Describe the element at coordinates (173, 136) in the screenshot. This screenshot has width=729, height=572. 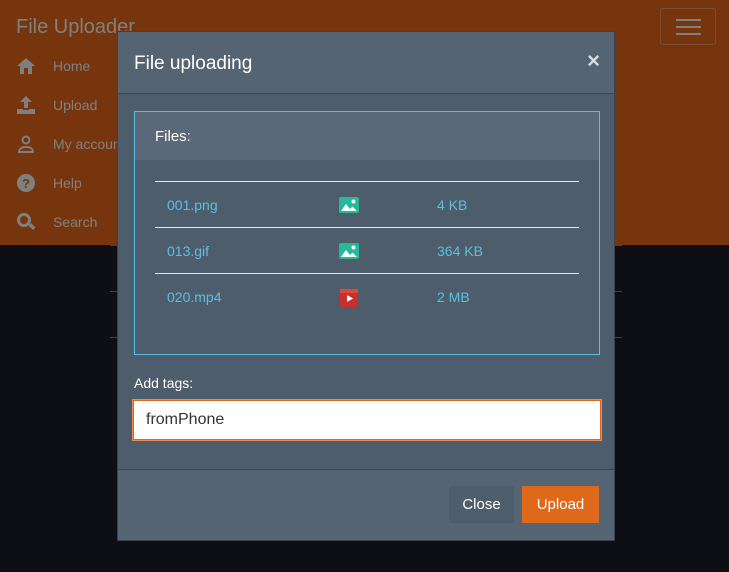
I see `files-card-title: Files:` at that location.